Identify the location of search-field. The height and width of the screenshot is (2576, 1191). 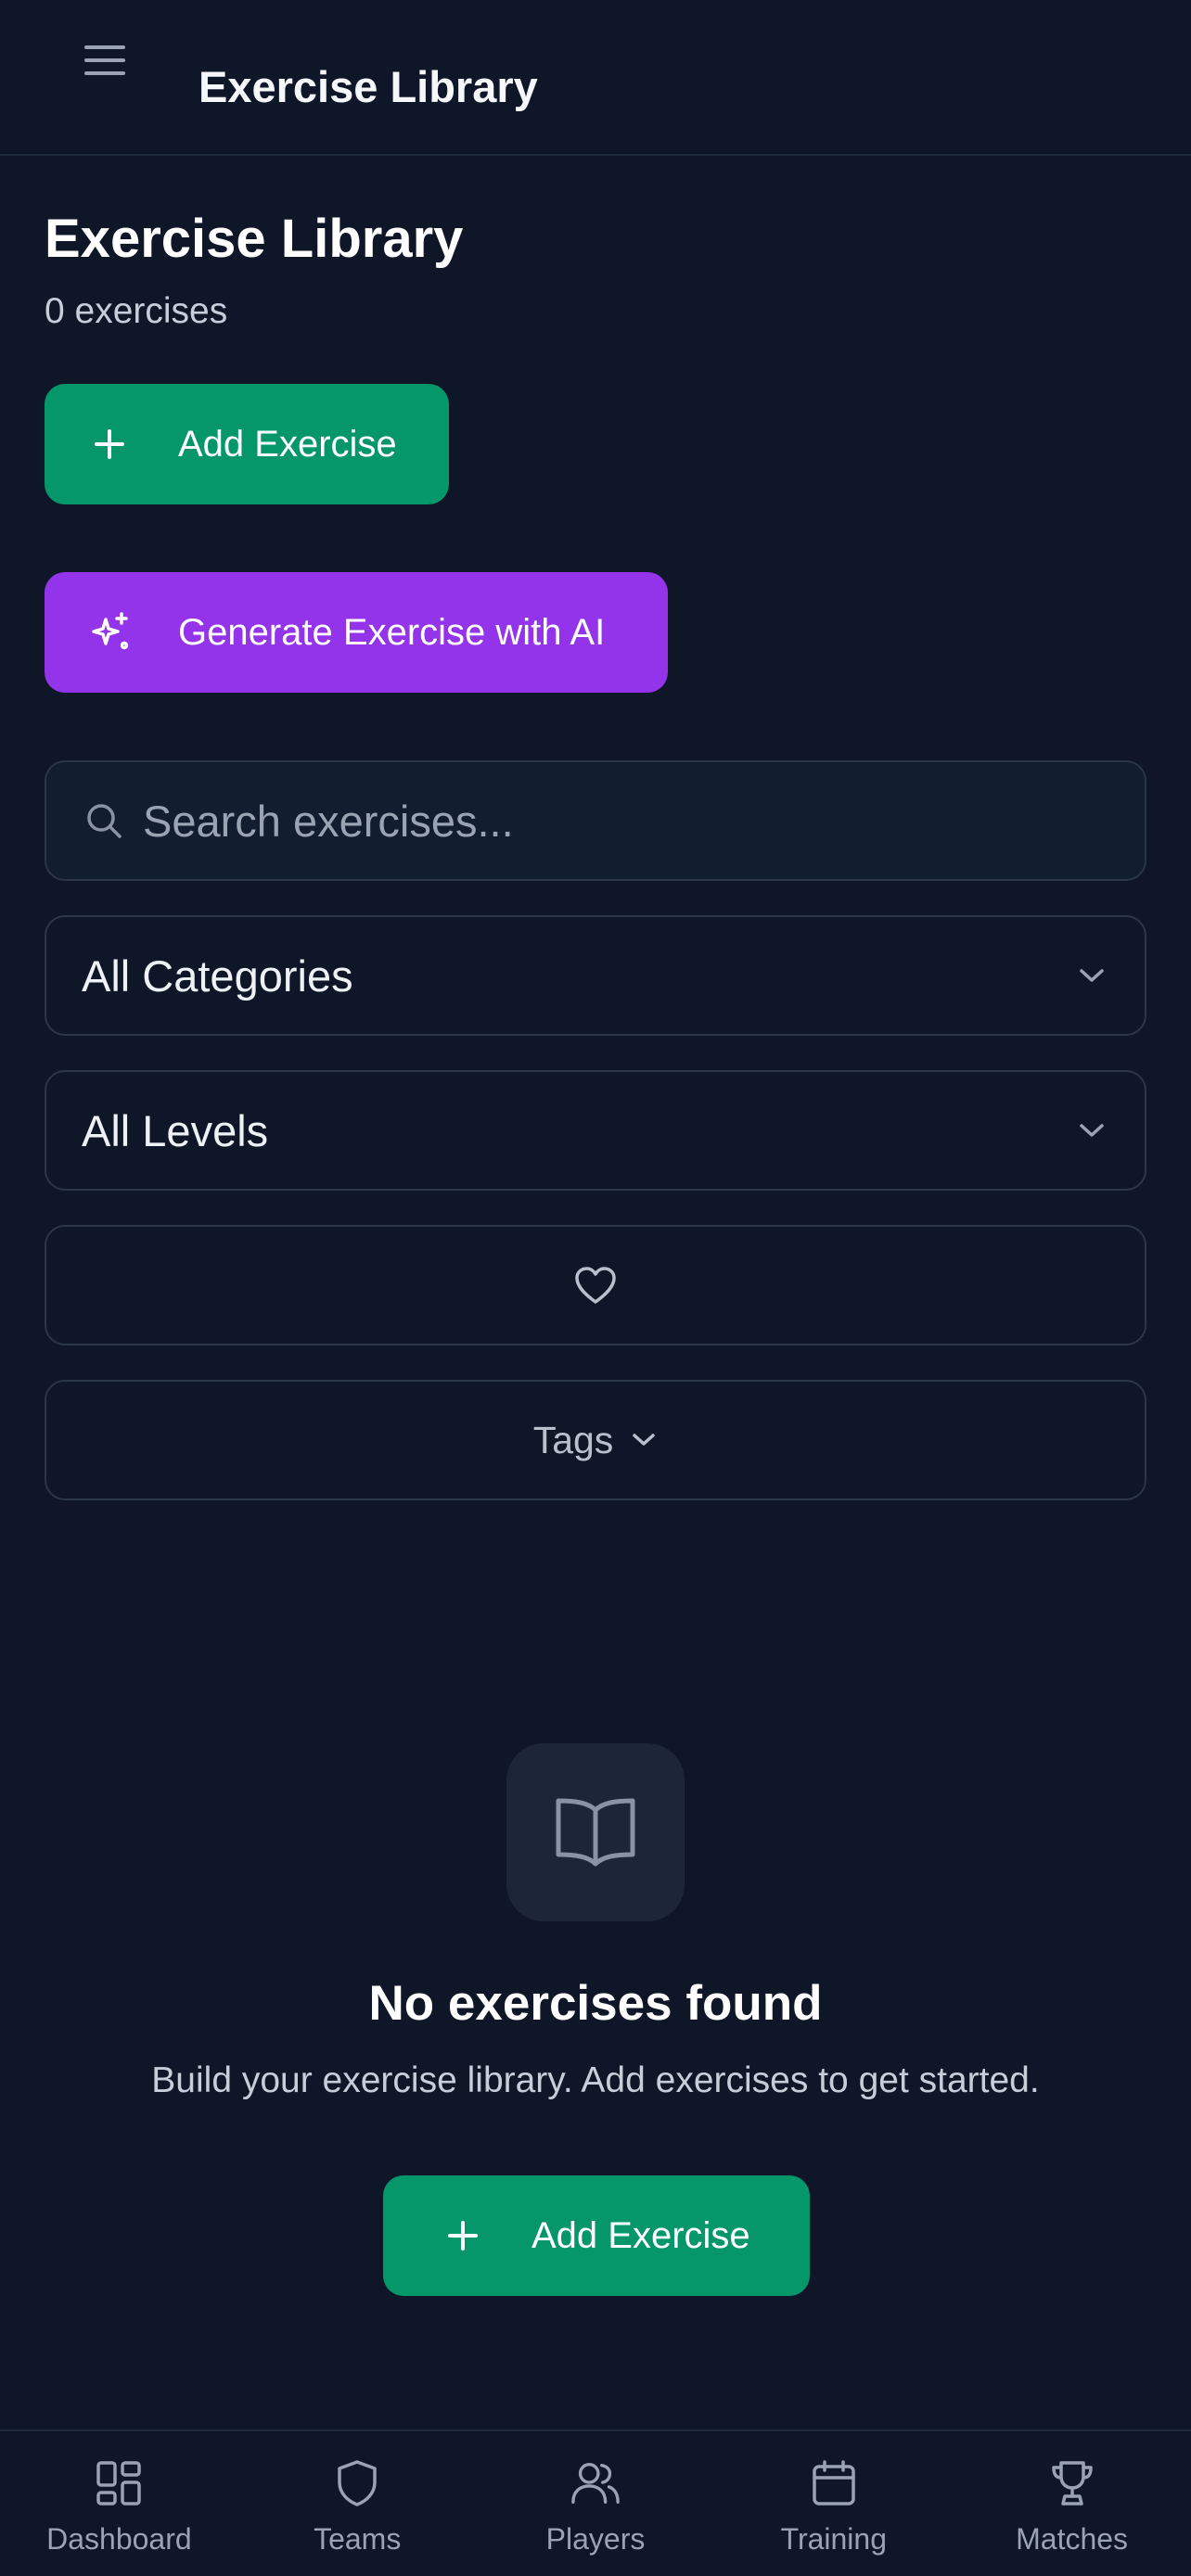
(595, 820).